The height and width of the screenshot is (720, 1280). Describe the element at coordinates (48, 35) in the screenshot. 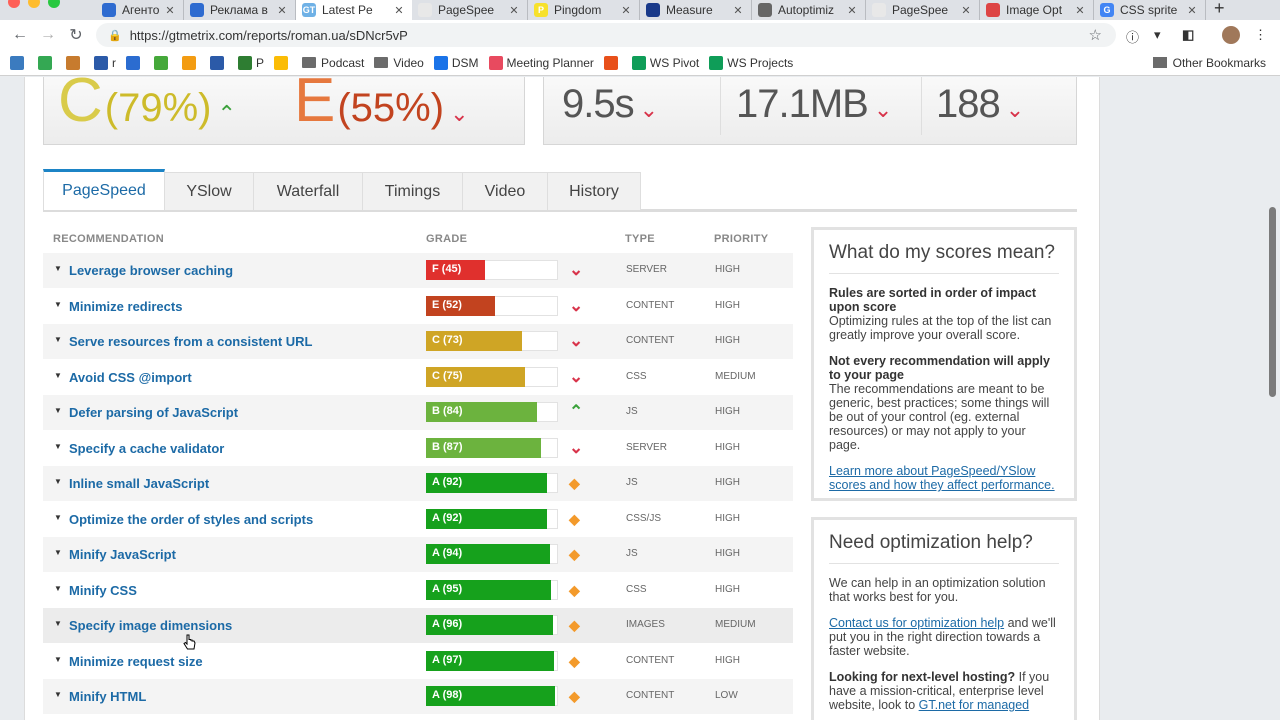

I see `forward-icon: →` at that location.